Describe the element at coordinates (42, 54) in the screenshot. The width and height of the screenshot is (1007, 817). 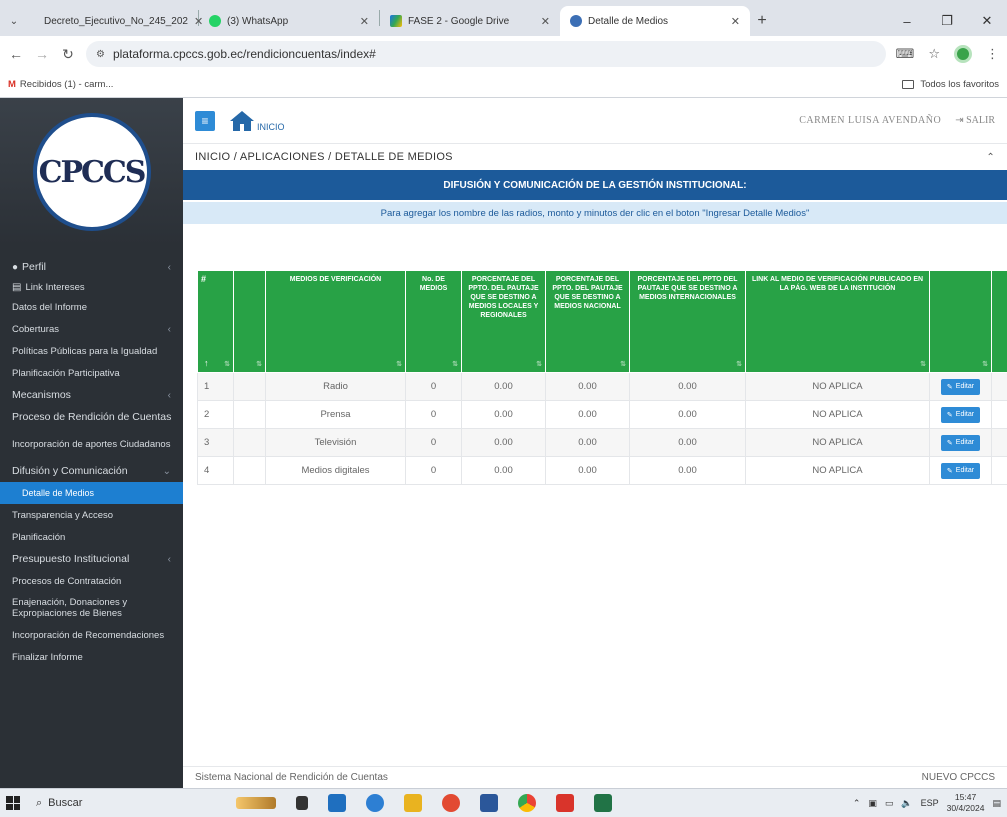
I see `forward-icon: →` at that location.